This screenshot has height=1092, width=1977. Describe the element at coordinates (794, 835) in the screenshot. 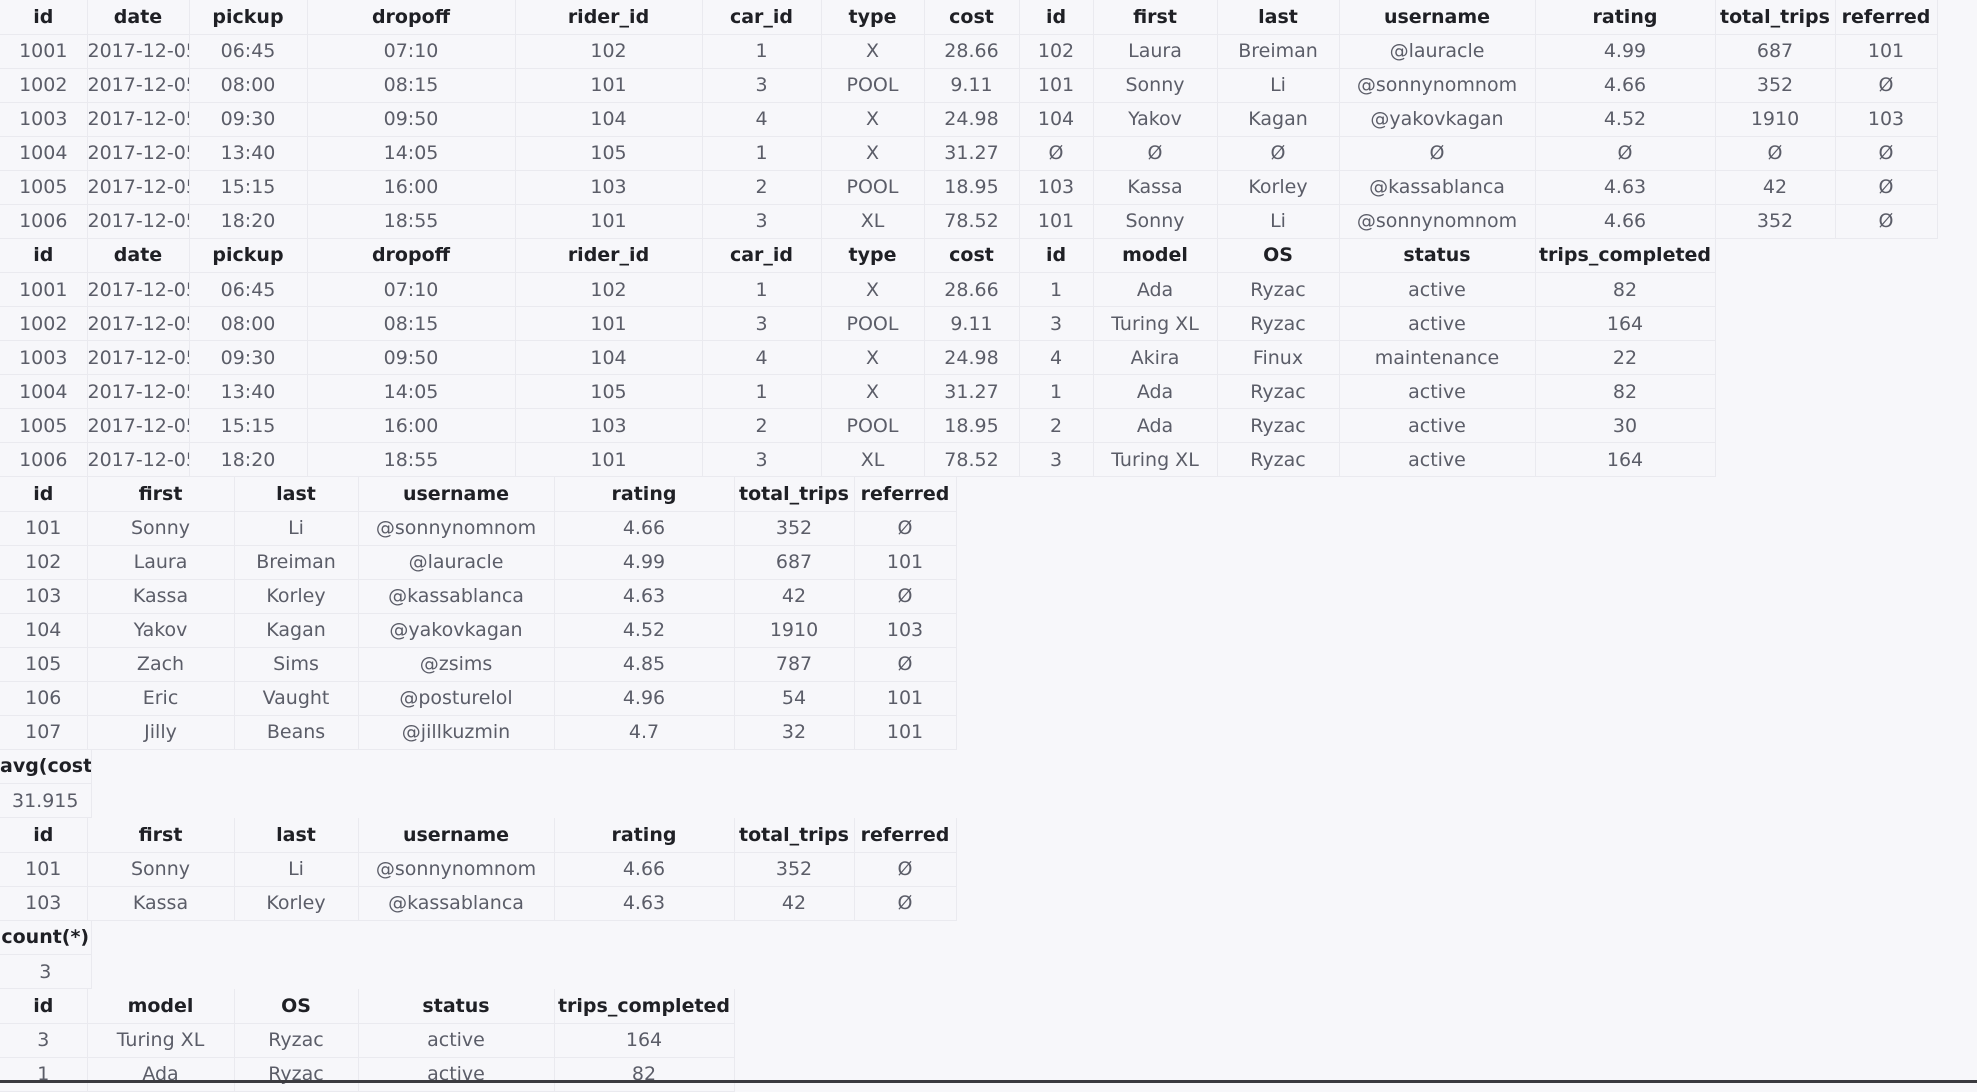

I see `column-header: total_trips` at that location.